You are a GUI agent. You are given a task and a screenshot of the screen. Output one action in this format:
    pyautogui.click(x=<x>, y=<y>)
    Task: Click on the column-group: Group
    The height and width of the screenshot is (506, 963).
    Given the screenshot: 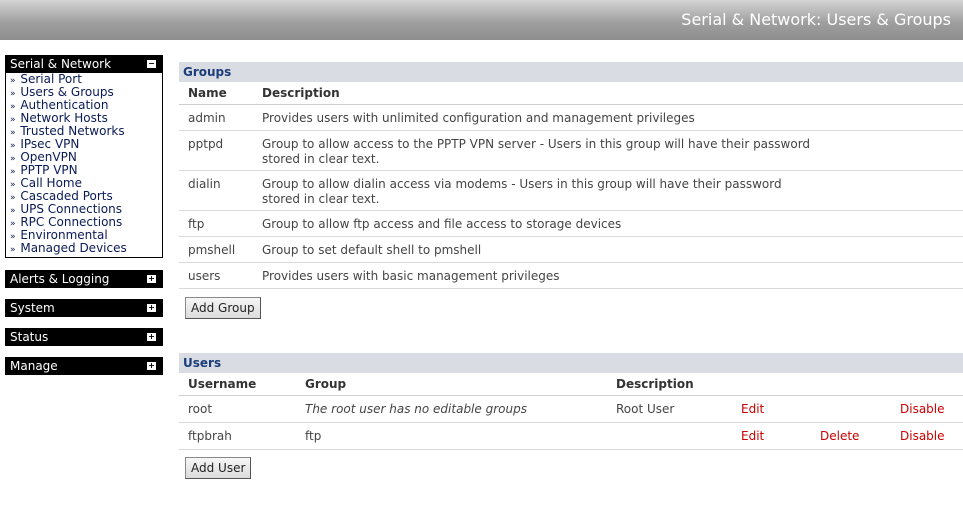 What is the action you would take?
    pyautogui.click(x=326, y=384)
    